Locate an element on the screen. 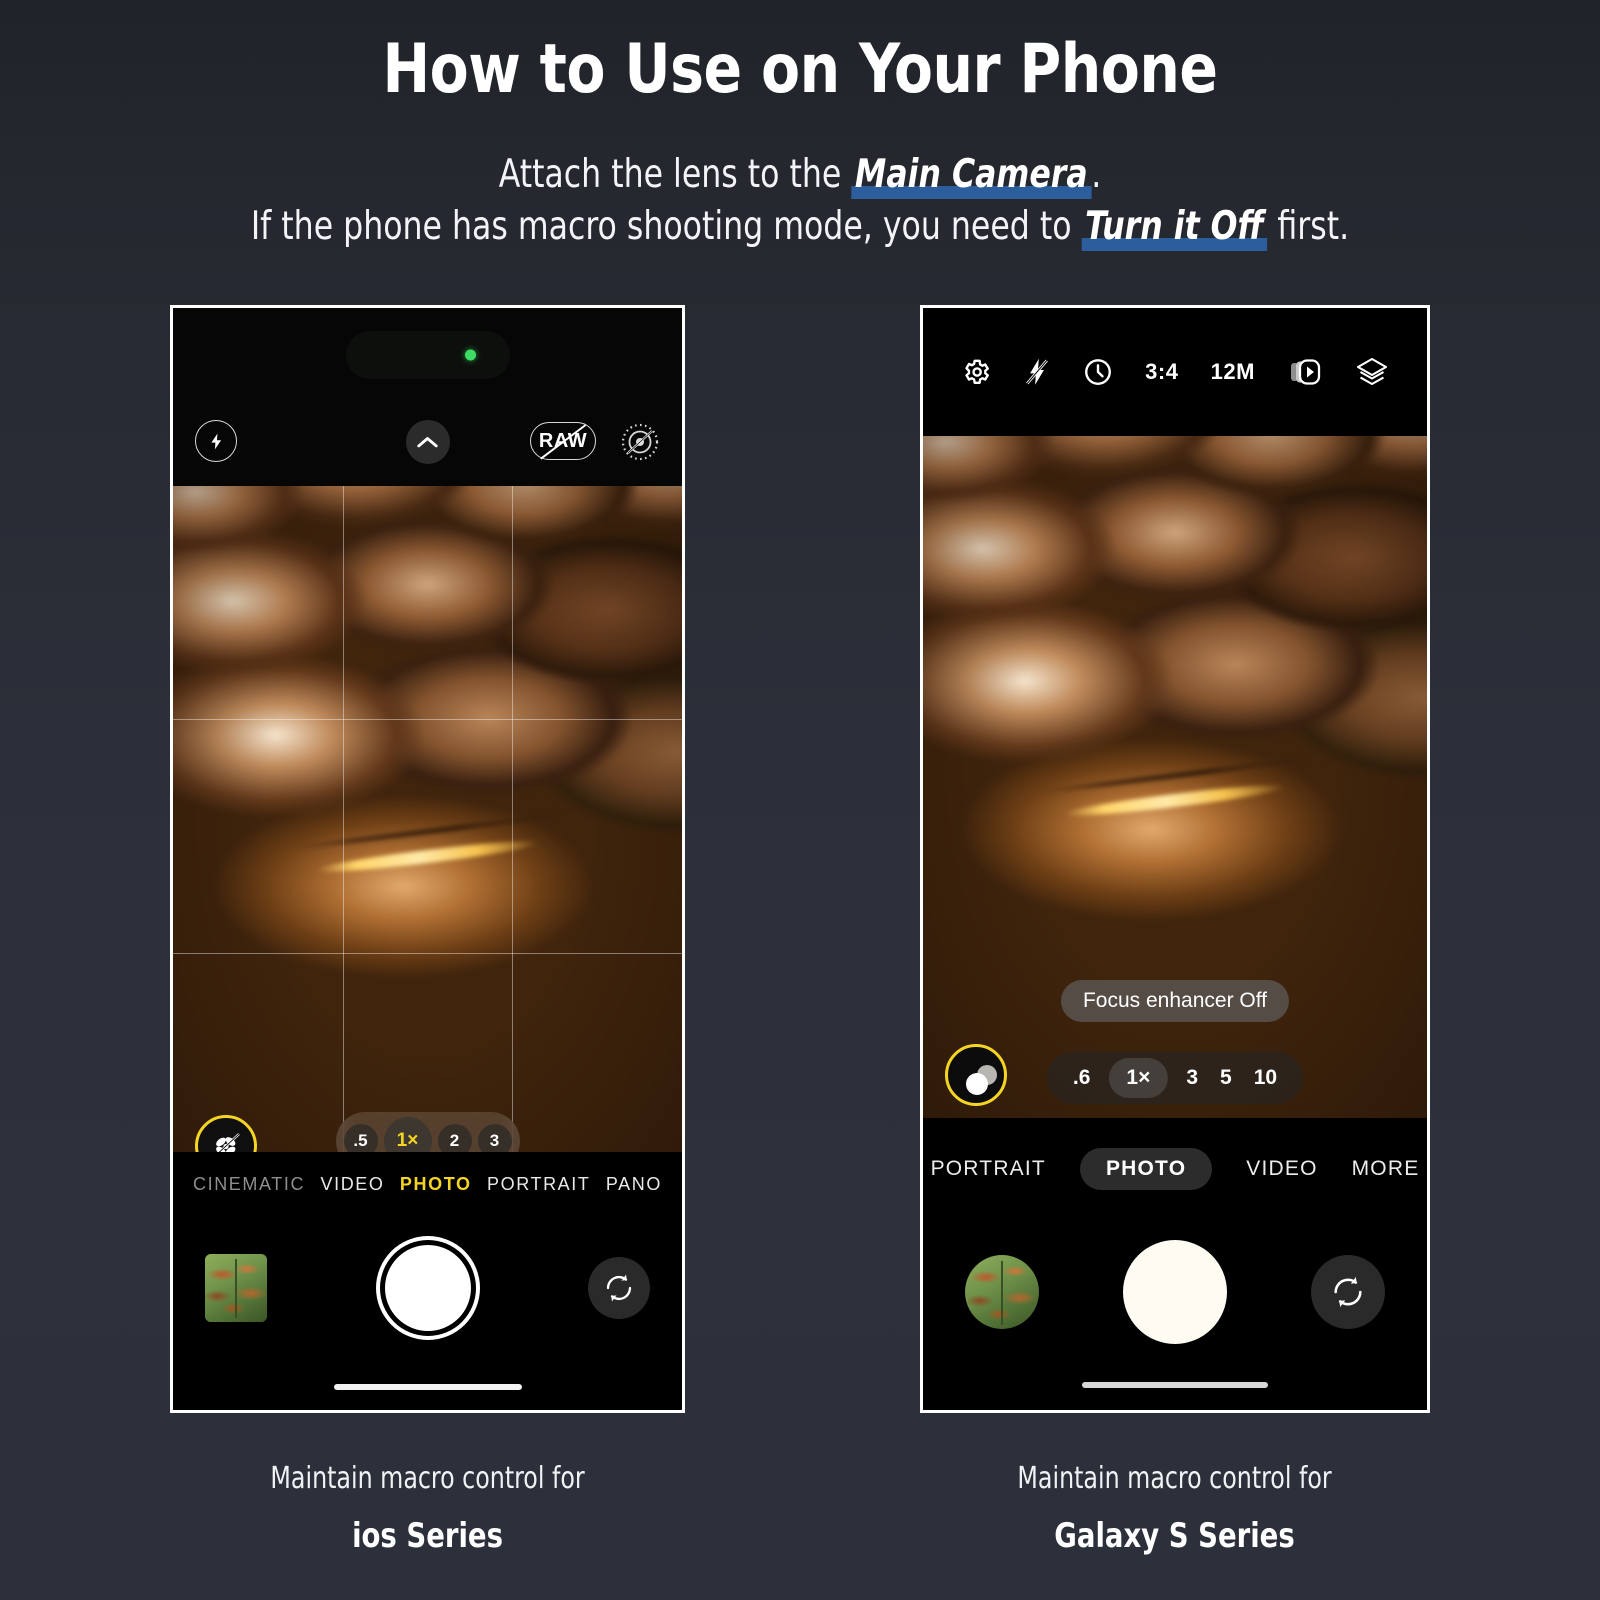  motion-photo-icon is located at coordinates (1306, 372).